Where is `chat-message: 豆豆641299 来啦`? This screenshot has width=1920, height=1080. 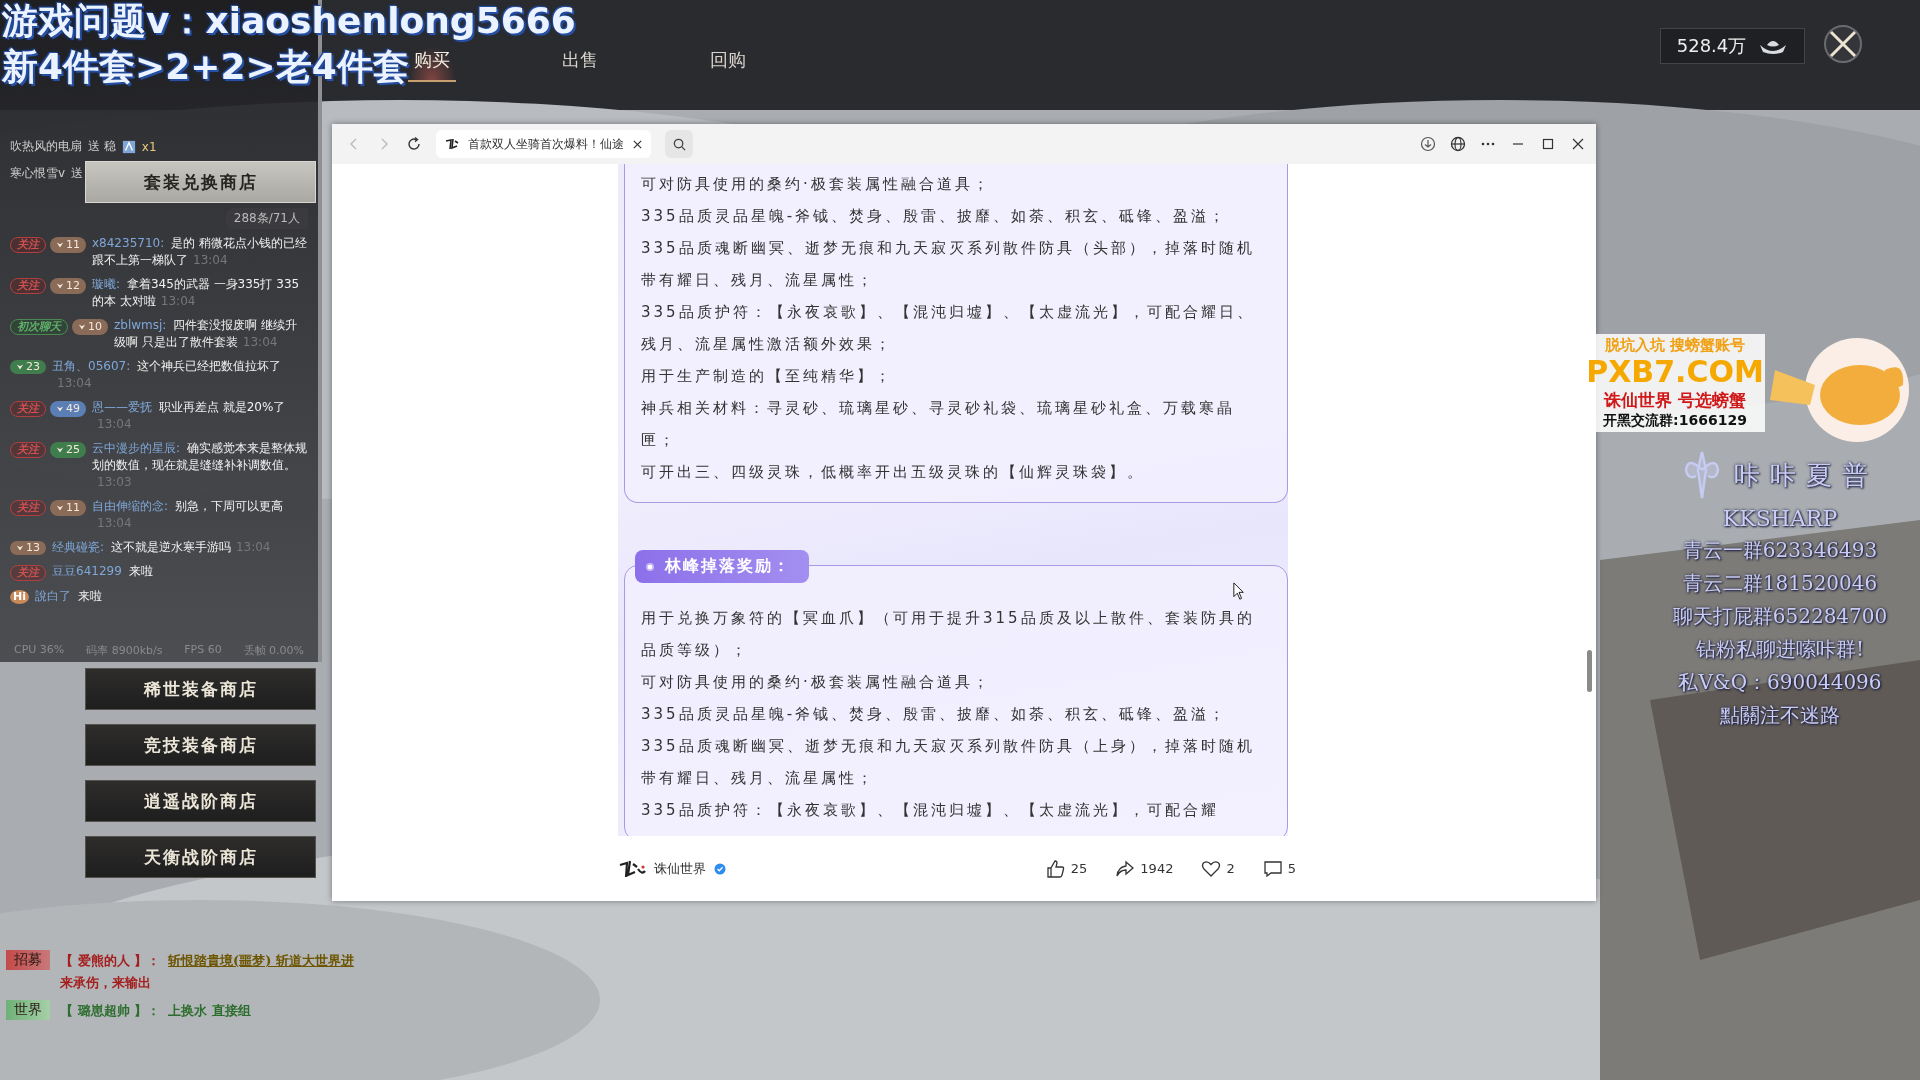 chat-message: 豆豆641299 来啦 is located at coordinates (103, 571).